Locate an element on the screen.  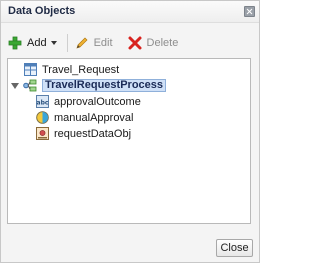
edit-button: Edit is located at coordinates (95, 43).